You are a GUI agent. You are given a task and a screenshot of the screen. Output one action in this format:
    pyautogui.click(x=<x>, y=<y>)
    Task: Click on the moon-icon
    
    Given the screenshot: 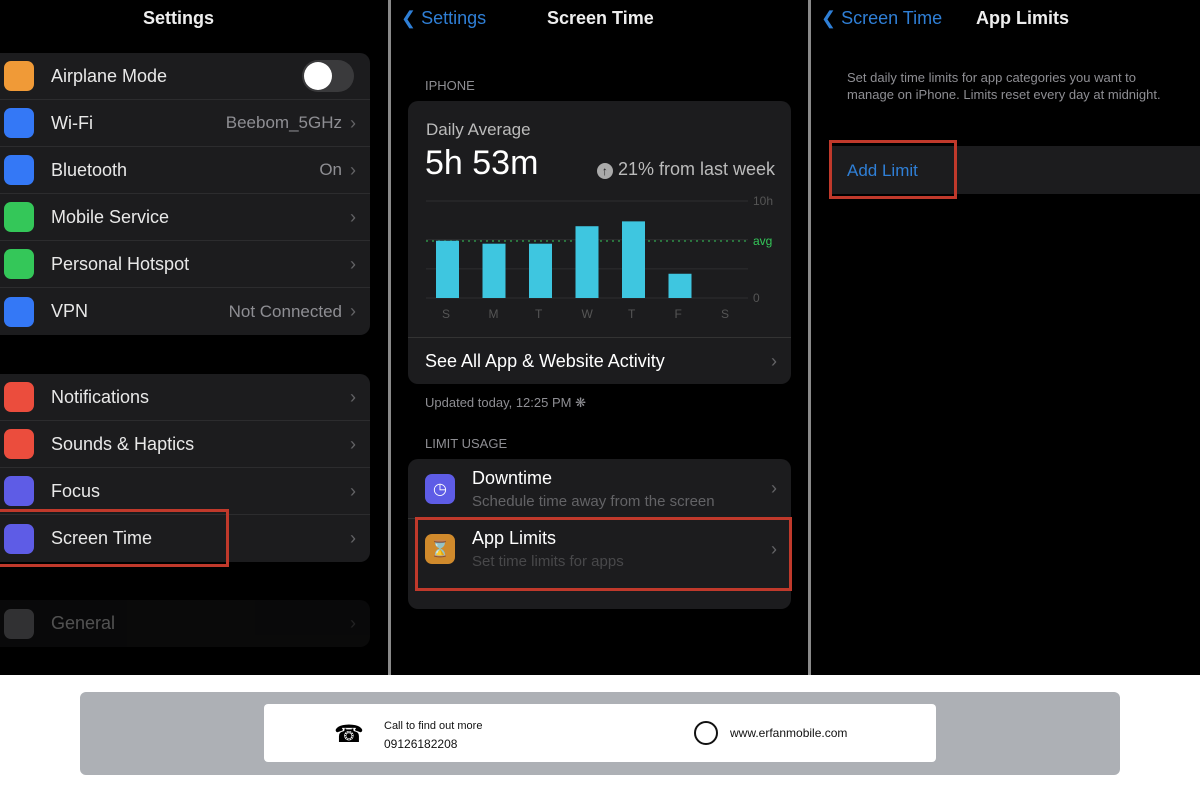 What is the action you would take?
    pyautogui.click(x=19, y=491)
    